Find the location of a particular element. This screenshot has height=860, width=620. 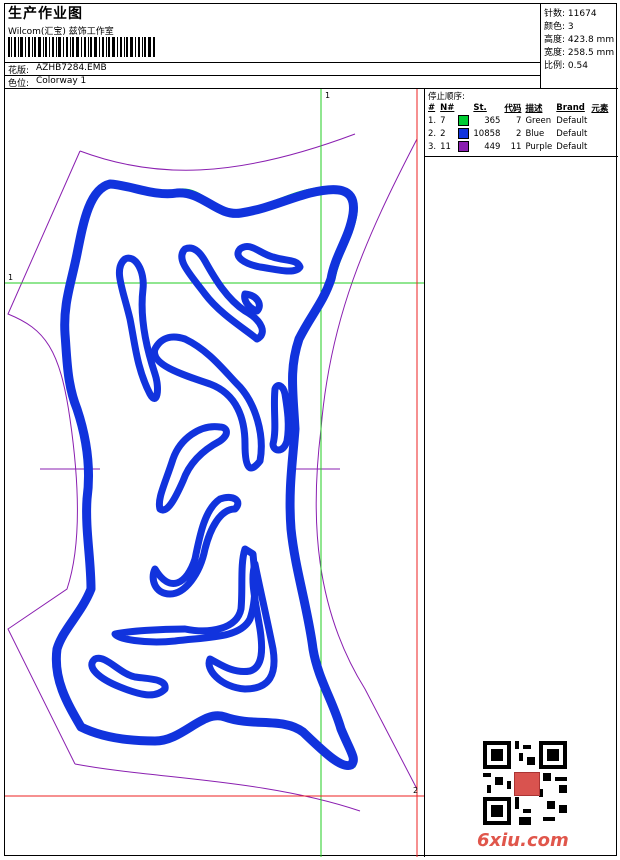

stat-scale: 比例: 0.54 is located at coordinates (566, 66).